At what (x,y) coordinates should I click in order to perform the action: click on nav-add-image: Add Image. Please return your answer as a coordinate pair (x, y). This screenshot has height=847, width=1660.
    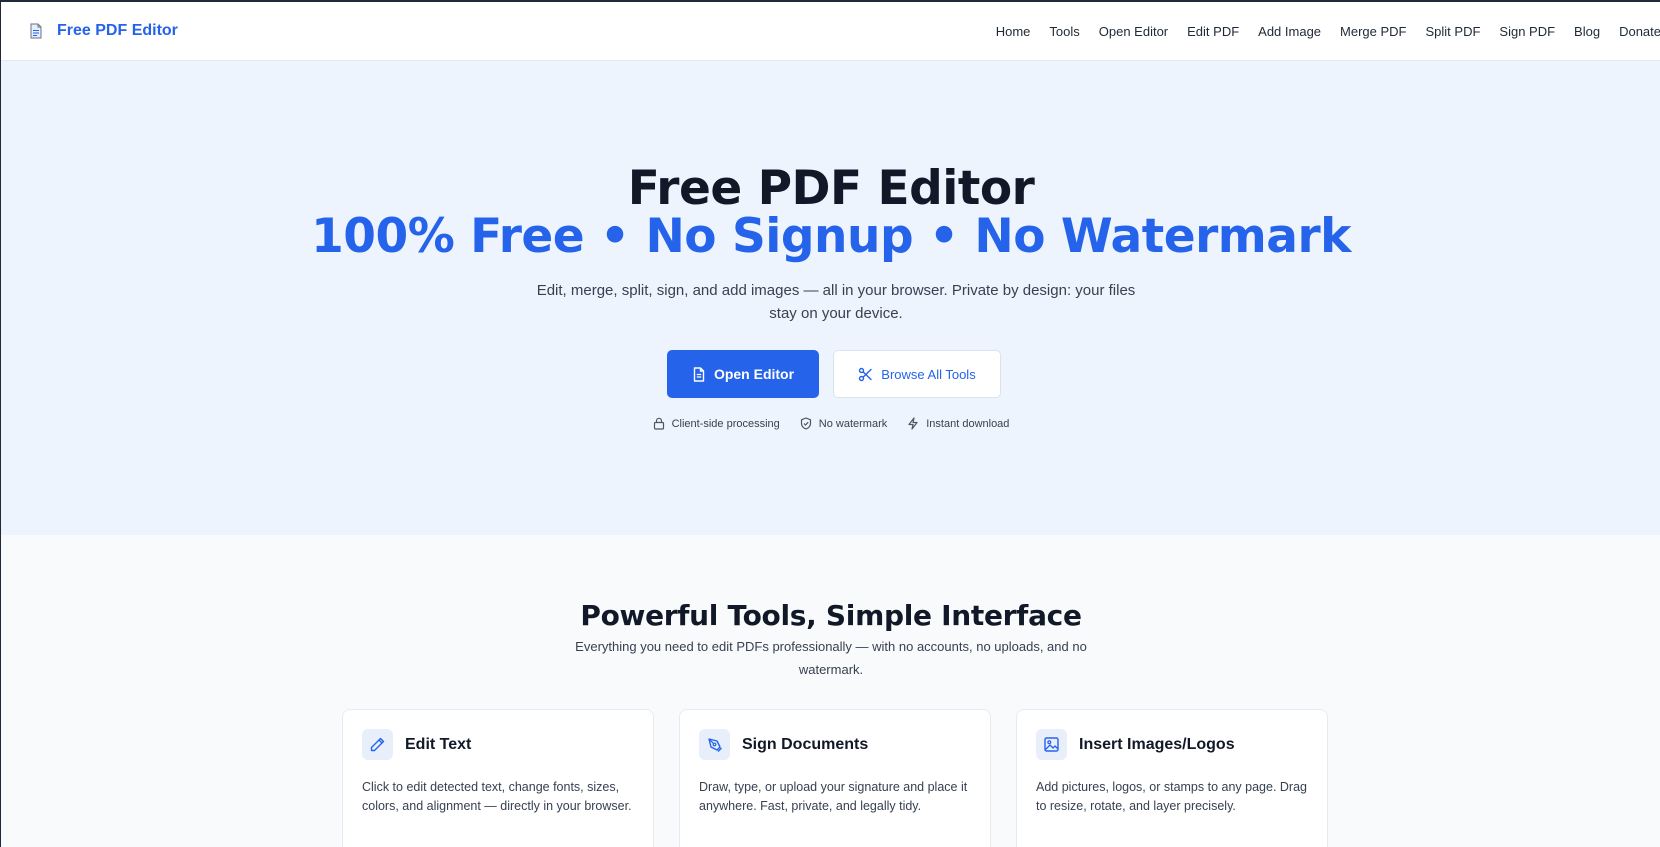
    Looking at the image, I should click on (1289, 31).